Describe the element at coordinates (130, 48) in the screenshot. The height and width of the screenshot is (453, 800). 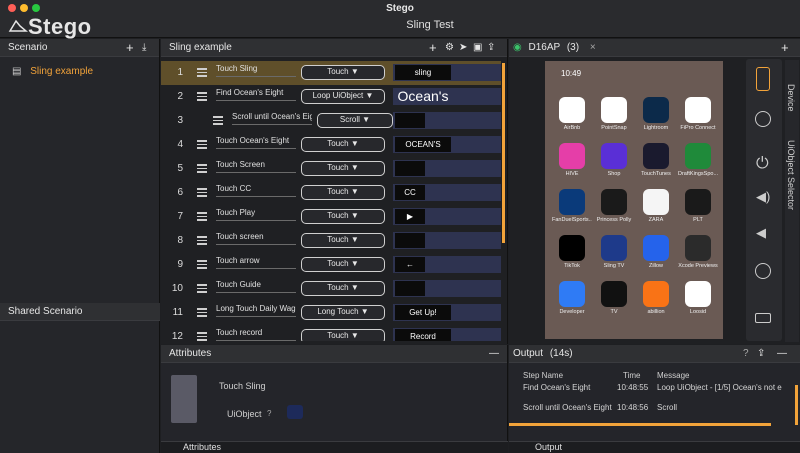
I see `add-scenario-icon: +` at that location.